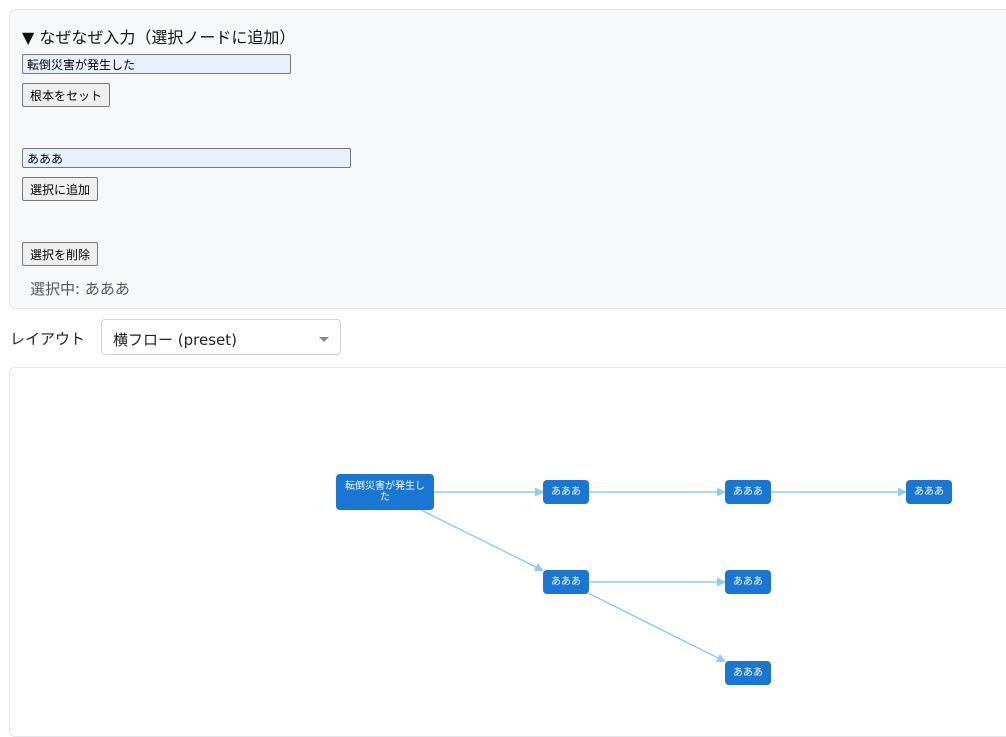  I want to click on set-root-button: 根本をセット, so click(66, 95).